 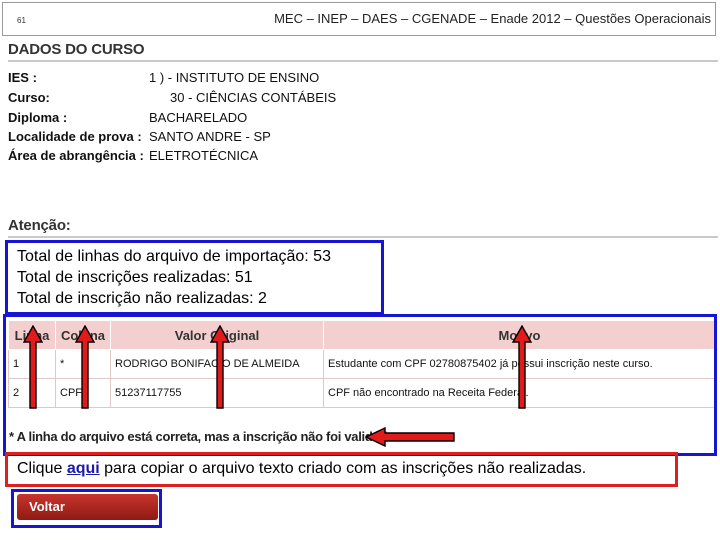 What do you see at coordinates (22, 77) in the screenshot?
I see `ies-label: IES :` at bounding box center [22, 77].